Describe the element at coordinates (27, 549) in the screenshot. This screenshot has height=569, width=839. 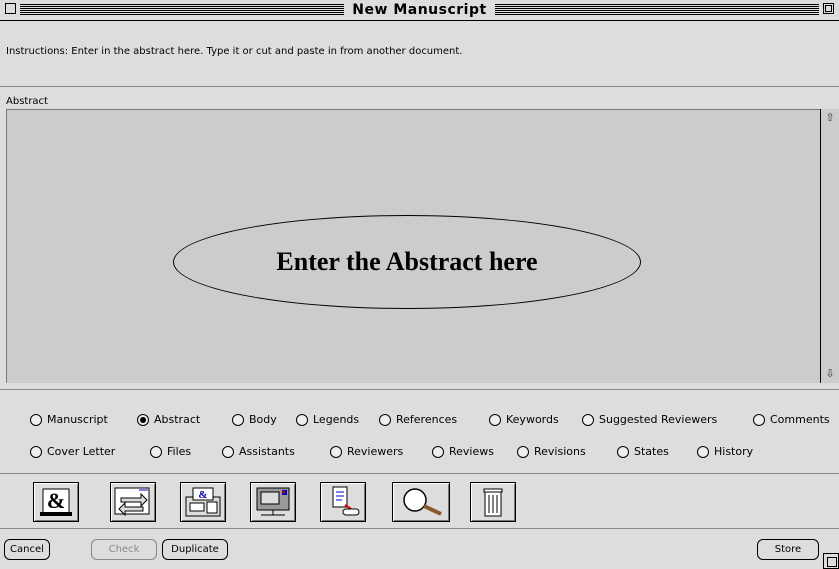
I see `cancel-button: Cancel` at that location.